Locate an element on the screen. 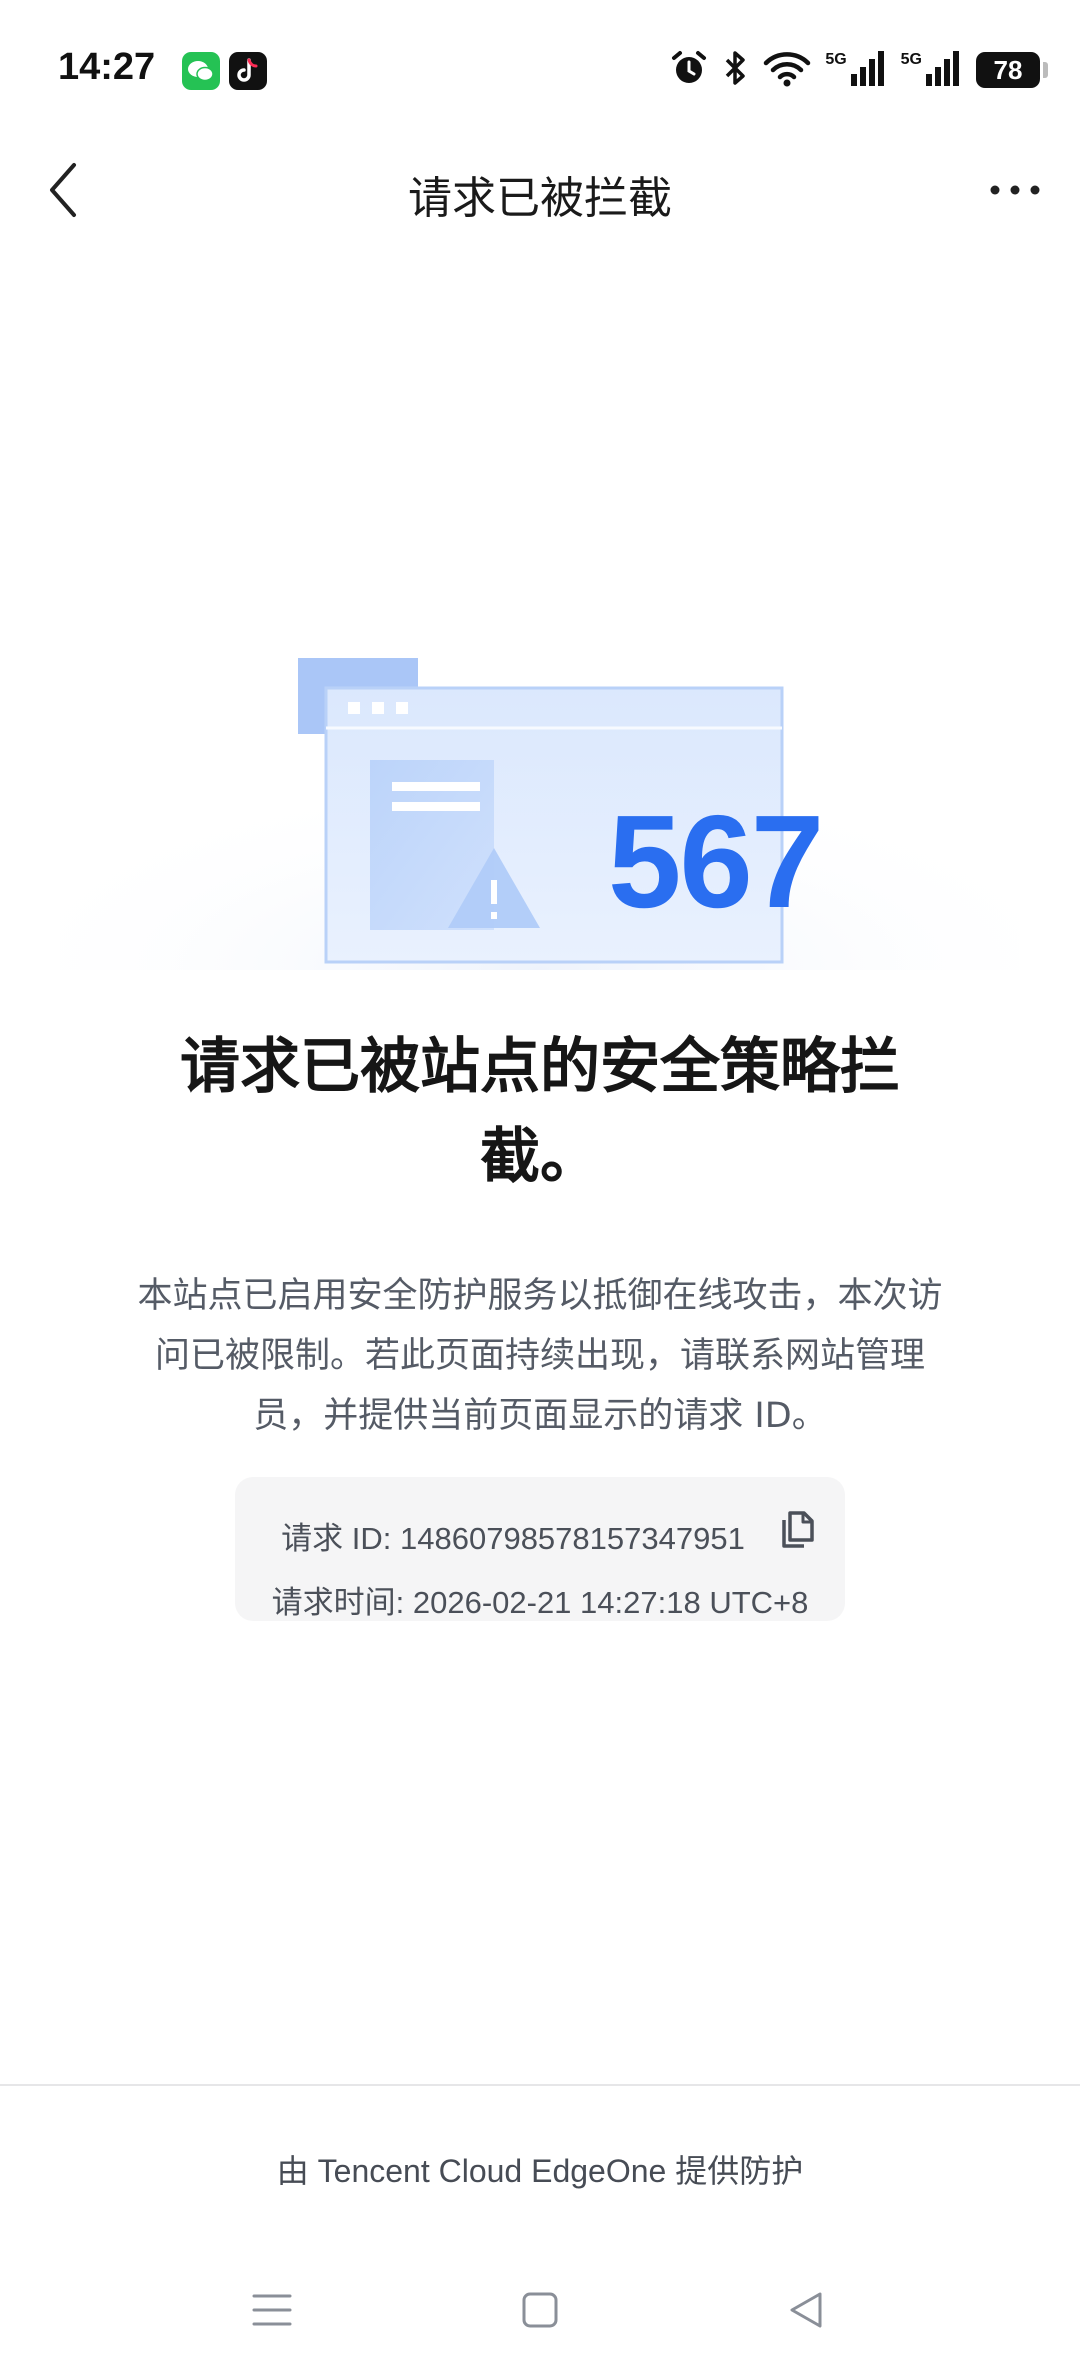 This screenshot has width=1080, height=2372. menu-icon is located at coordinates (272, 2310).